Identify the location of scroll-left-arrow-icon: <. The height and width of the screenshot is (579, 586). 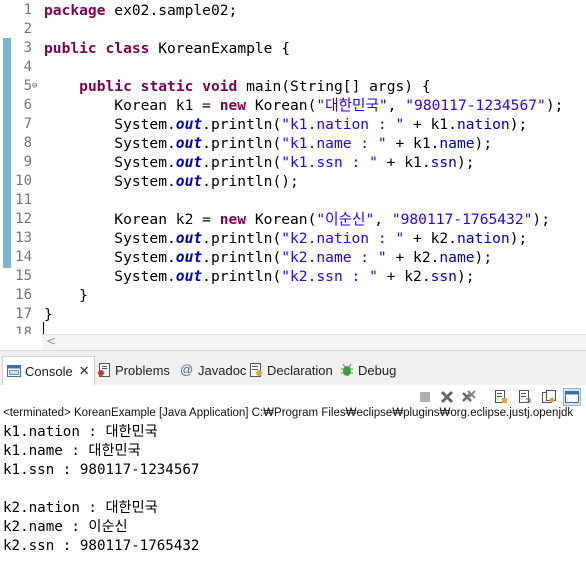
(51, 341).